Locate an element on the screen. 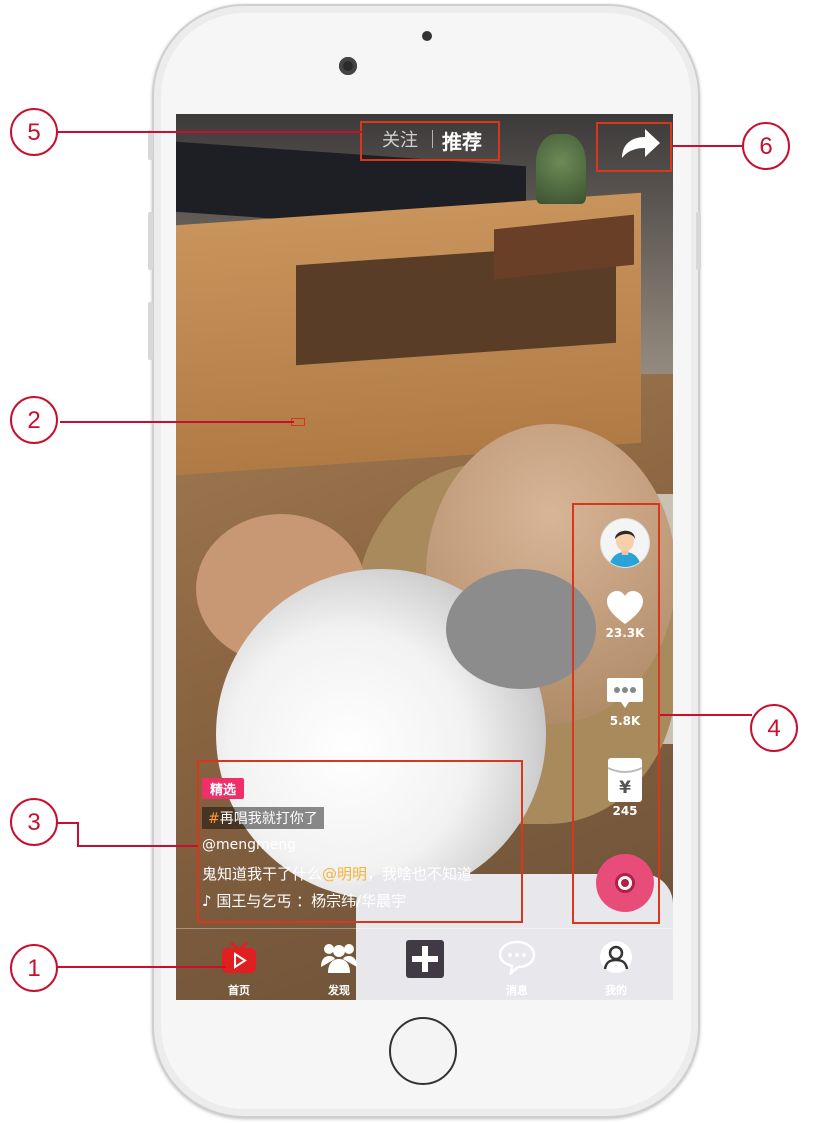 The height and width of the screenshot is (1124, 833). profile-icon is located at coordinates (616, 957).